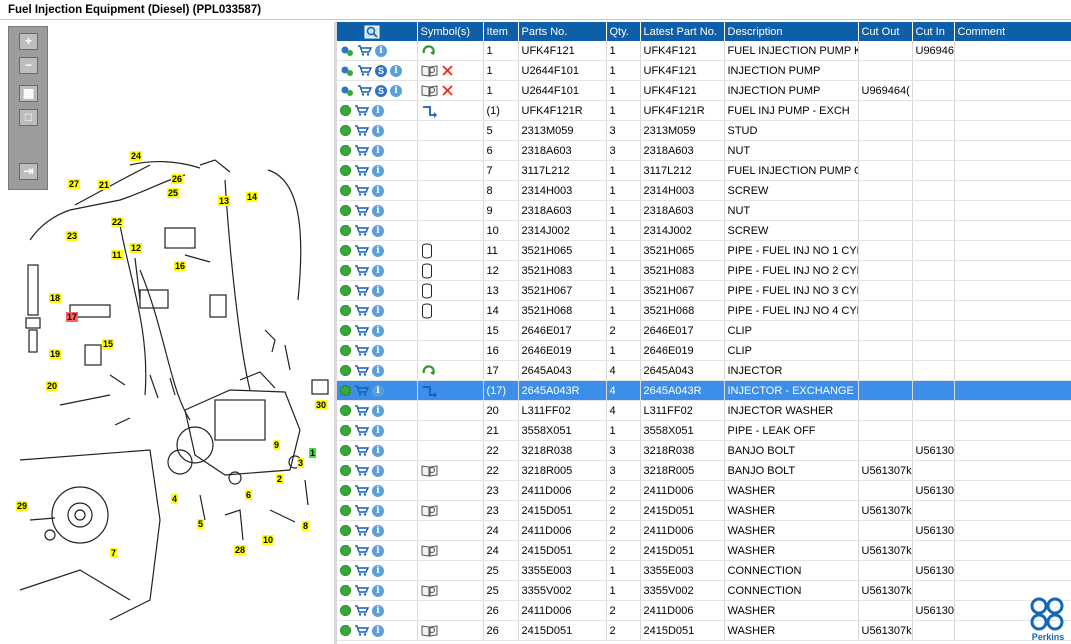 The height and width of the screenshot is (644, 1071). What do you see at coordinates (173, 193) in the screenshot?
I see `callout-25: 25` at bounding box center [173, 193].